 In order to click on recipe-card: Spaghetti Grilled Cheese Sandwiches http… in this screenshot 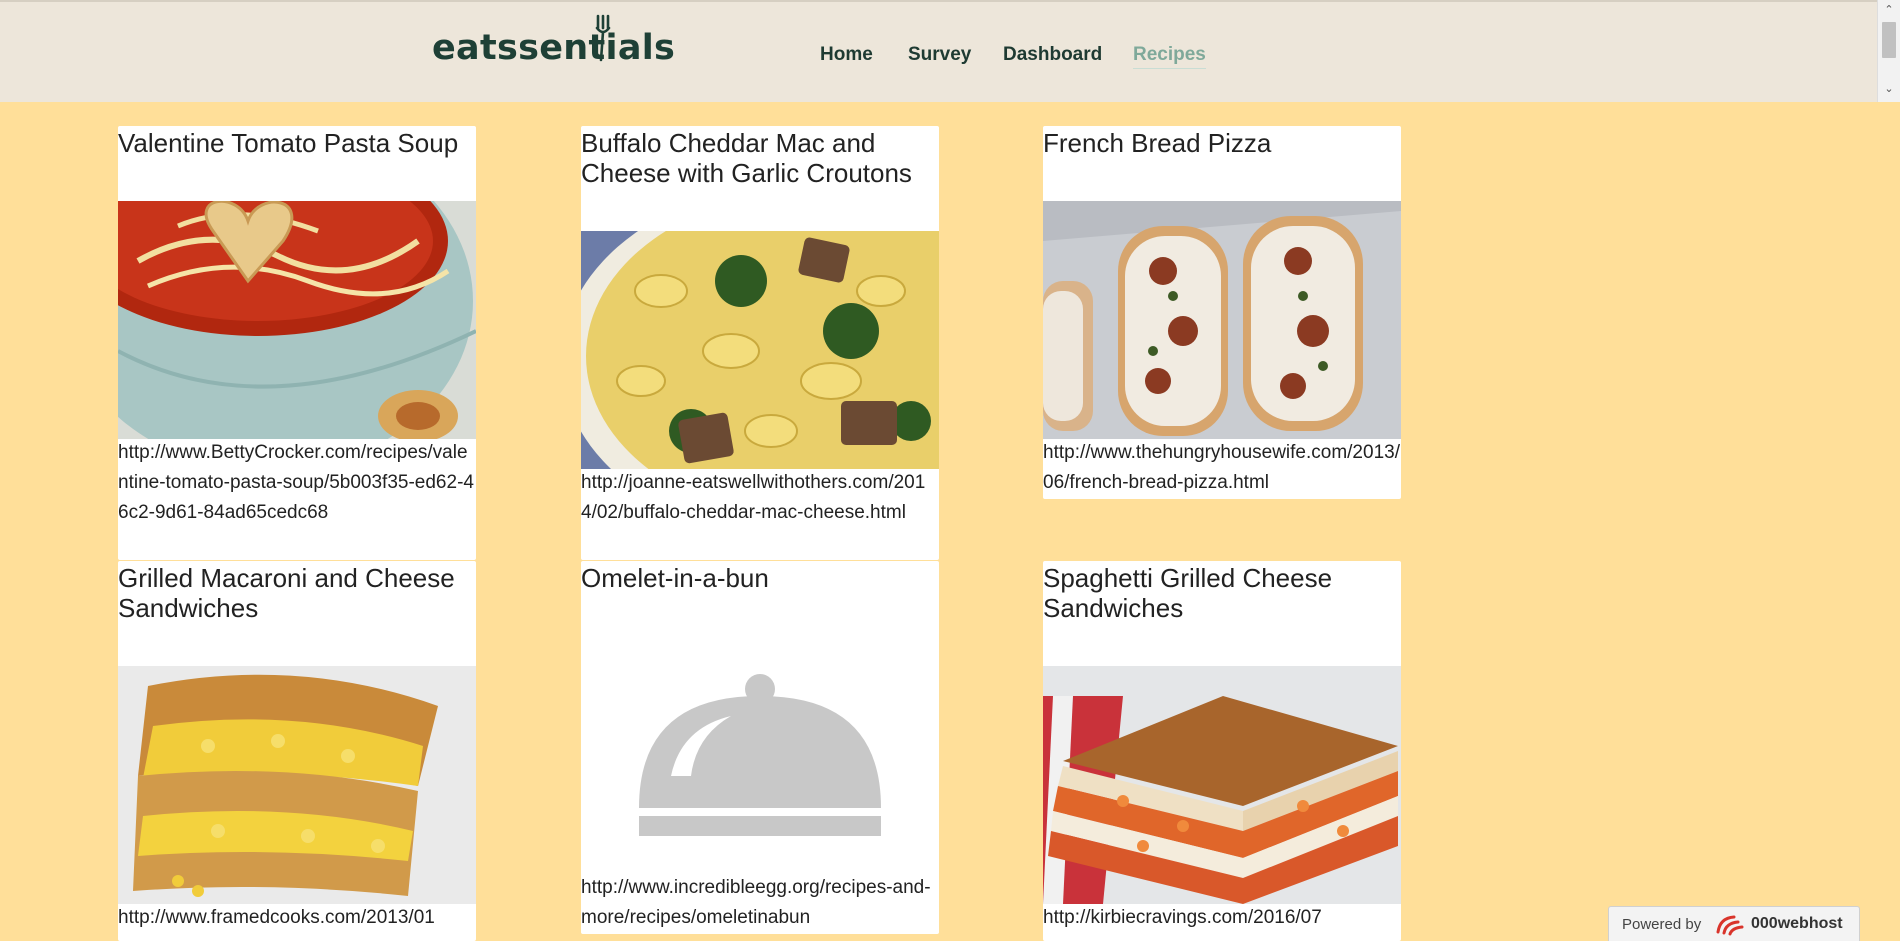, I will do `click(1222, 751)`.